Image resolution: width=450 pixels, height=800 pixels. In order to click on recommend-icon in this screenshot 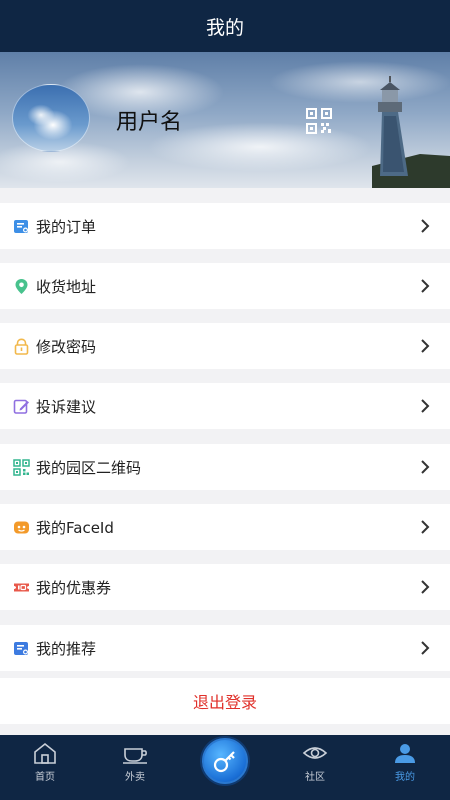, I will do `click(21, 648)`.